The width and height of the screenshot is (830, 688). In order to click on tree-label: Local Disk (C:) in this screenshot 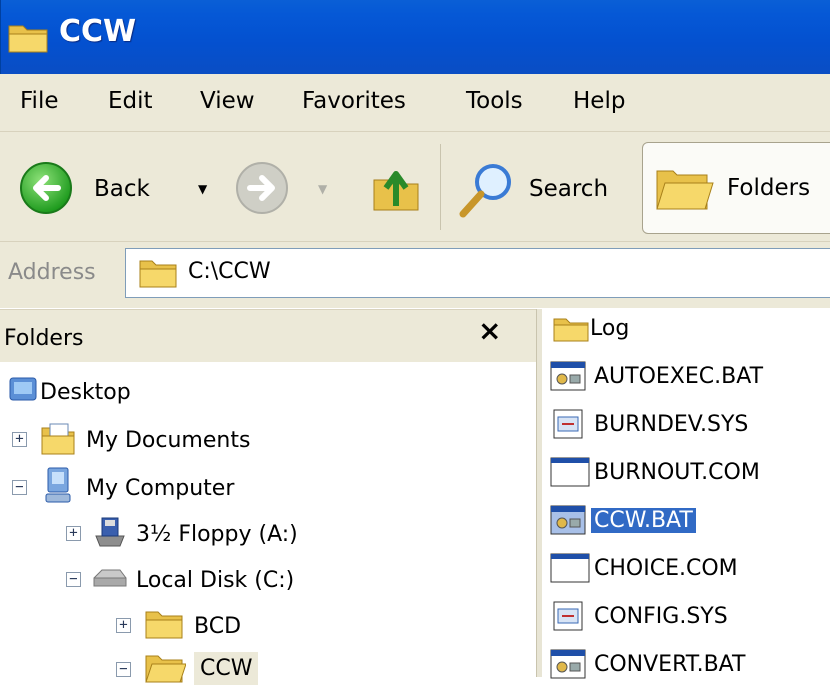, I will do `click(215, 580)`.